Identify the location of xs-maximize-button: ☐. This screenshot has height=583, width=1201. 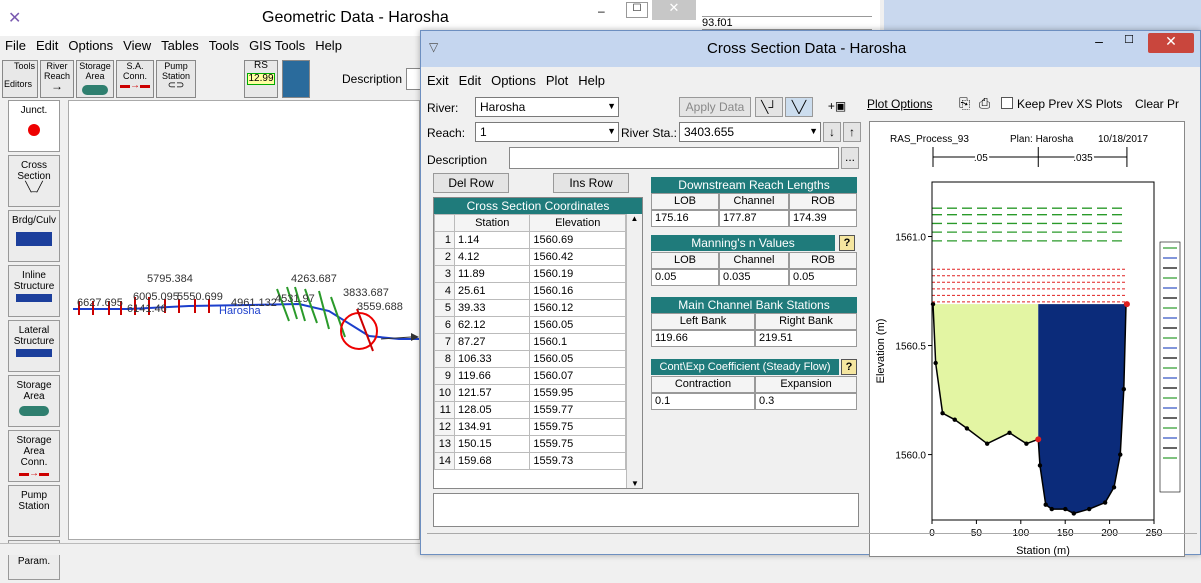
(1129, 43).